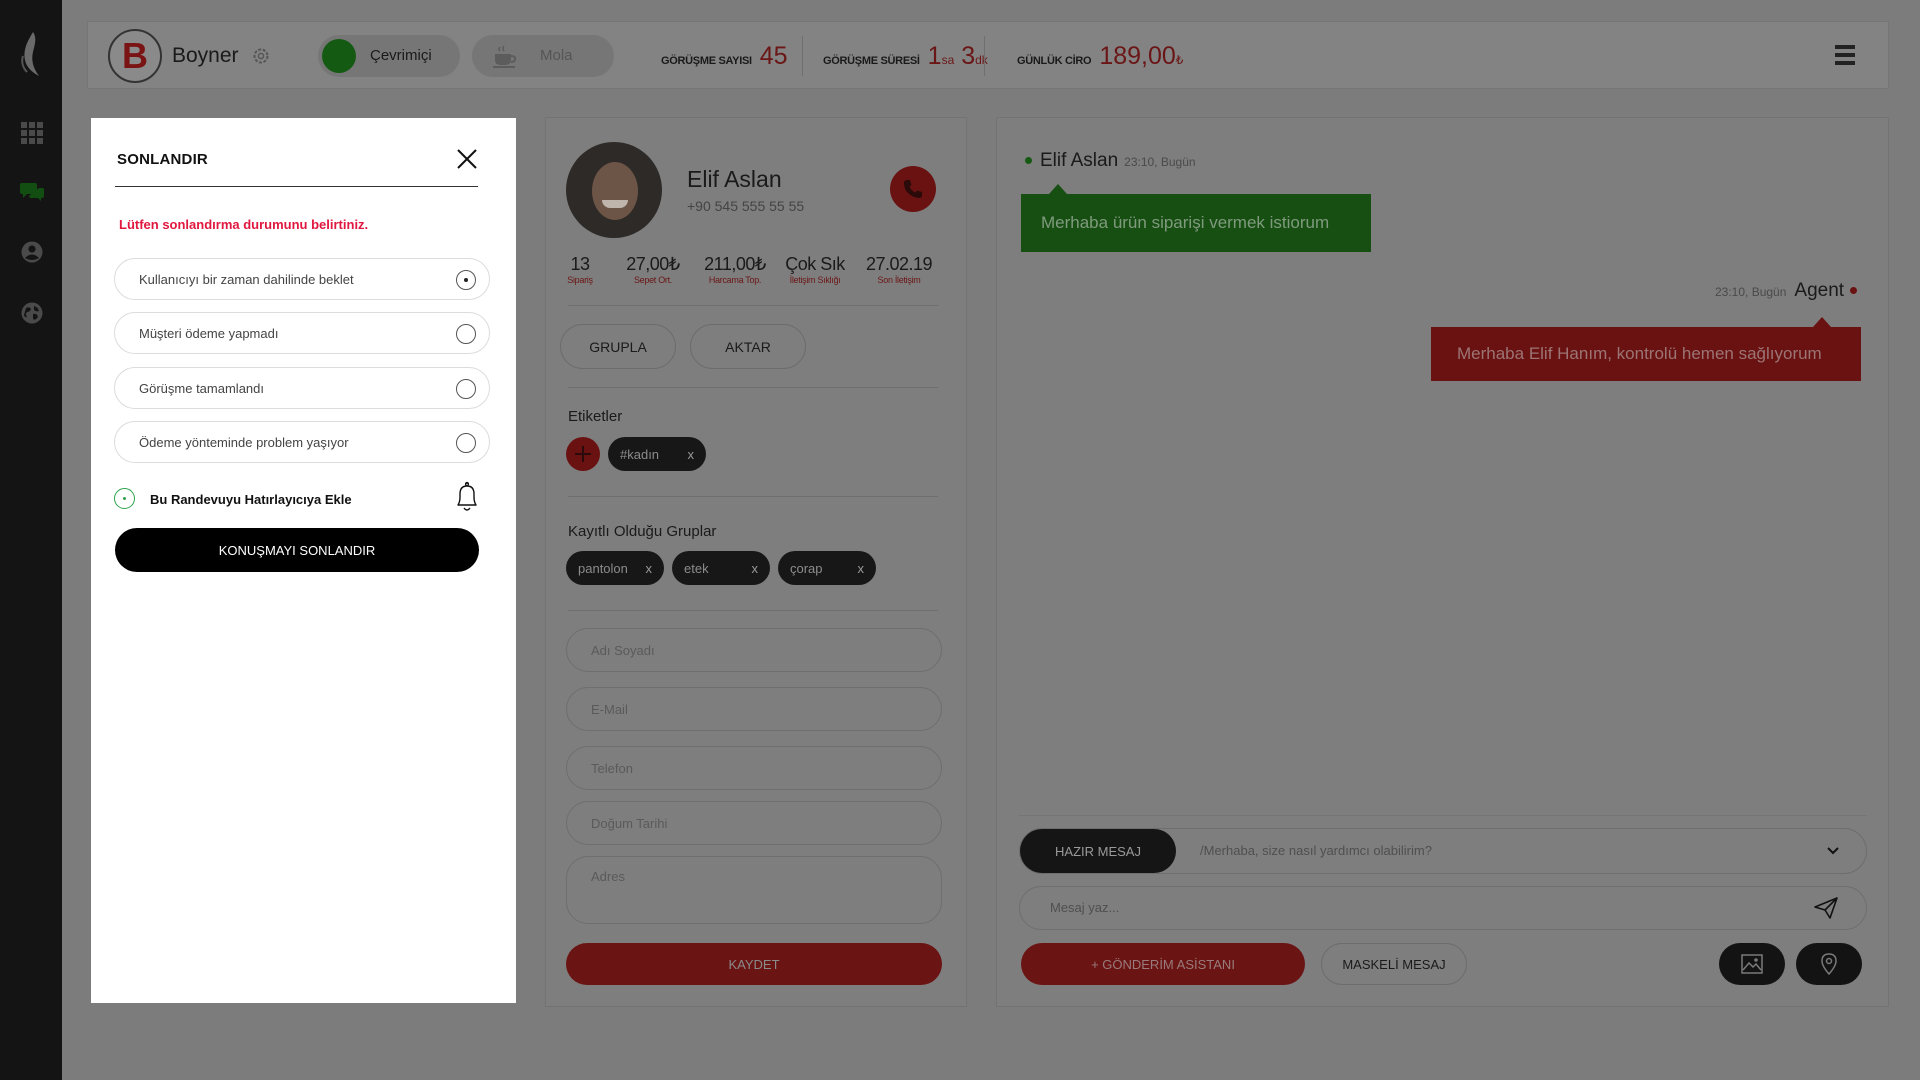  Describe the element at coordinates (657, 454) in the screenshot. I see `tag-chip: #kadın x` at that location.